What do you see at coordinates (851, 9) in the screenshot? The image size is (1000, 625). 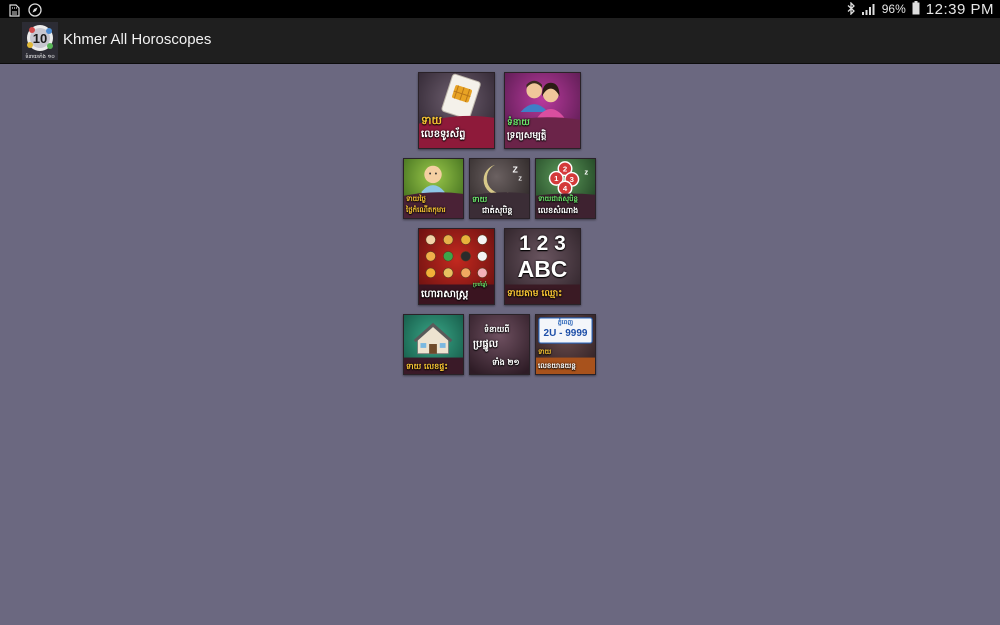 I see `bluetooth-icon` at bounding box center [851, 9].